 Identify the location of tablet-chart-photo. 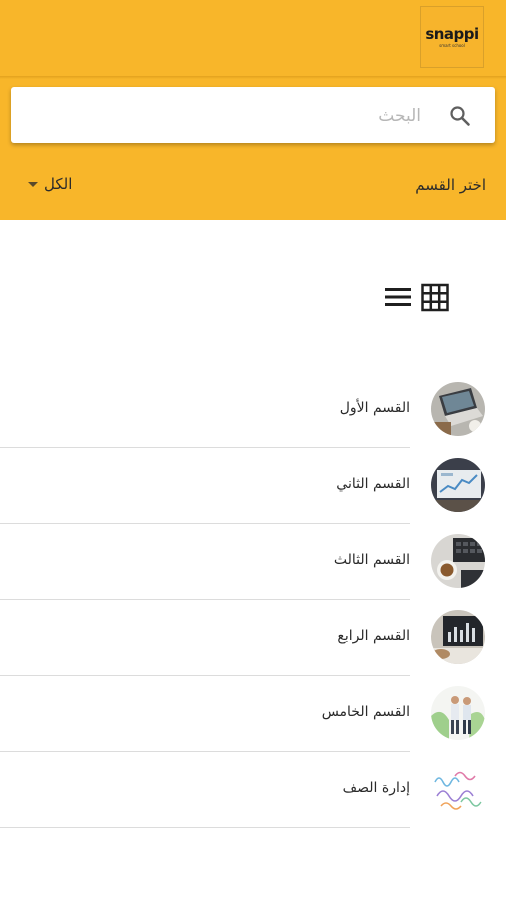
(458, 637).